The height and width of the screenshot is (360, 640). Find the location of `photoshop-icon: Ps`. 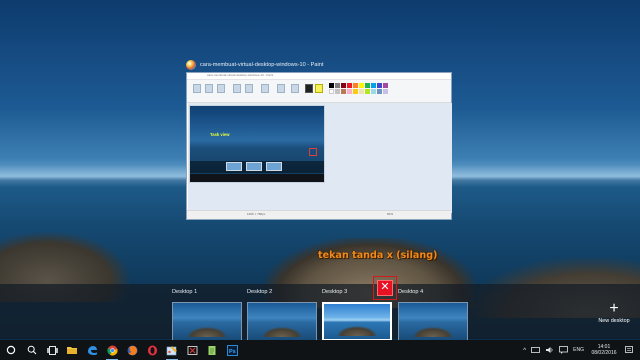

photoshop-icon: Ps is located at coordinates (232, 350).